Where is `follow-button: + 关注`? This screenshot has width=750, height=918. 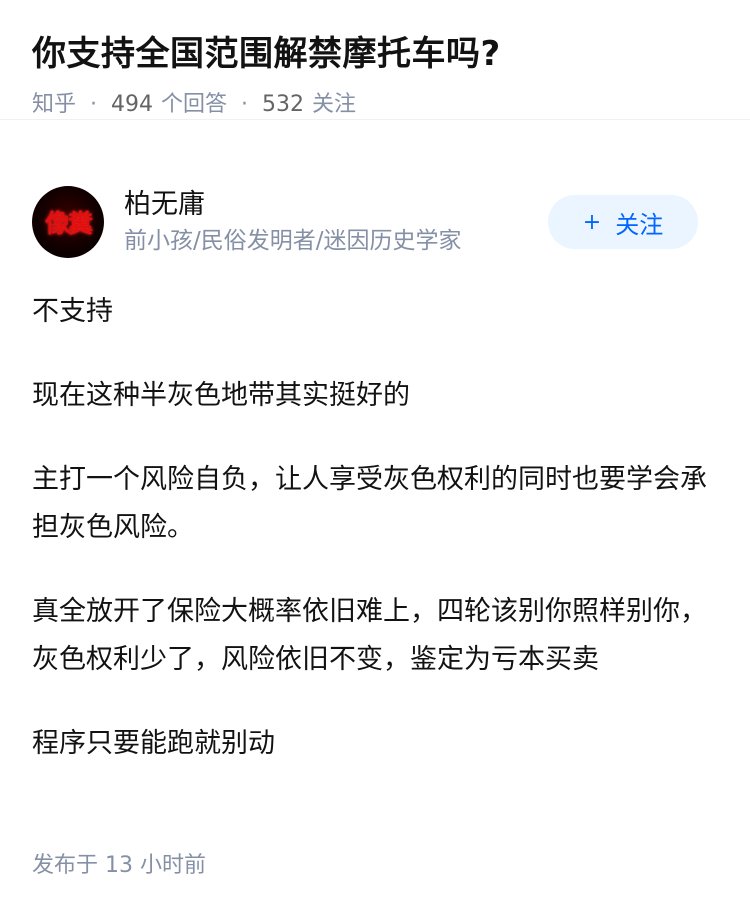 follow-button: + 关注 is located at coordinates (623, 222).